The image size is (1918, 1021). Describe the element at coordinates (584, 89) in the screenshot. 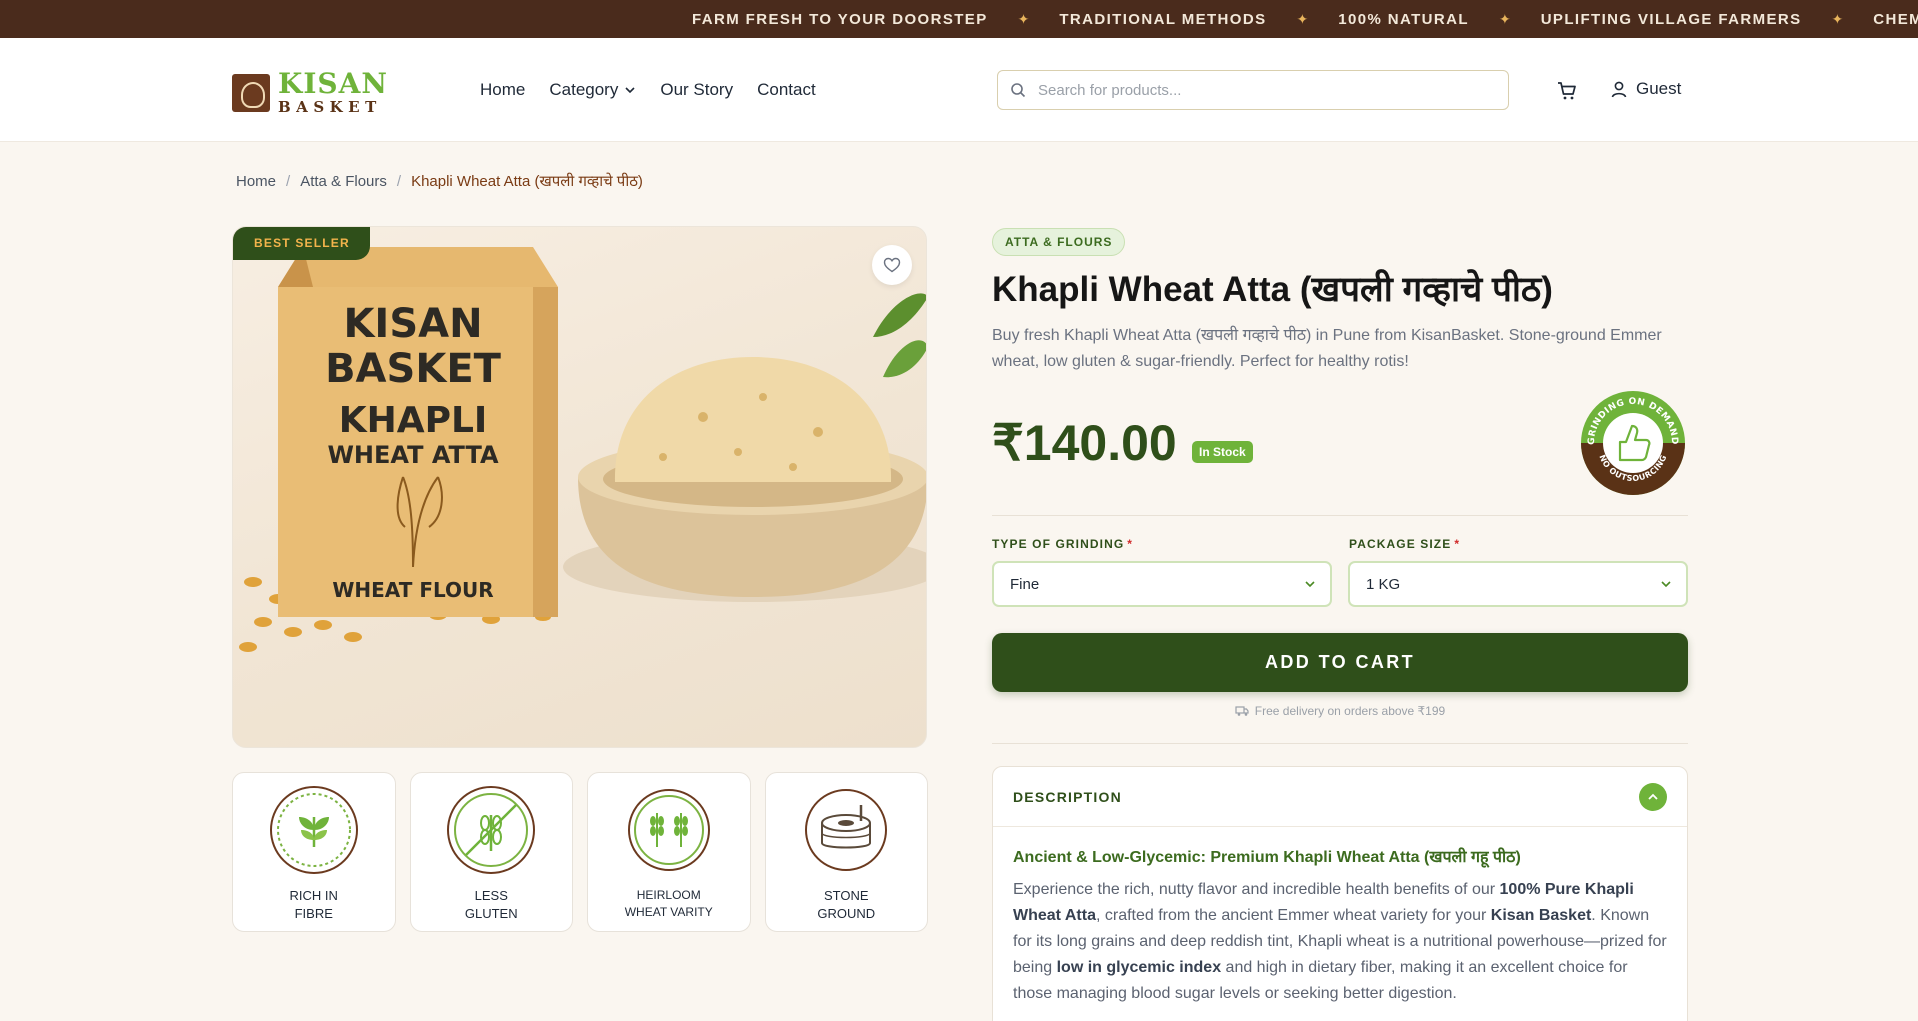

I see `nav-category-label: Category` at that location.